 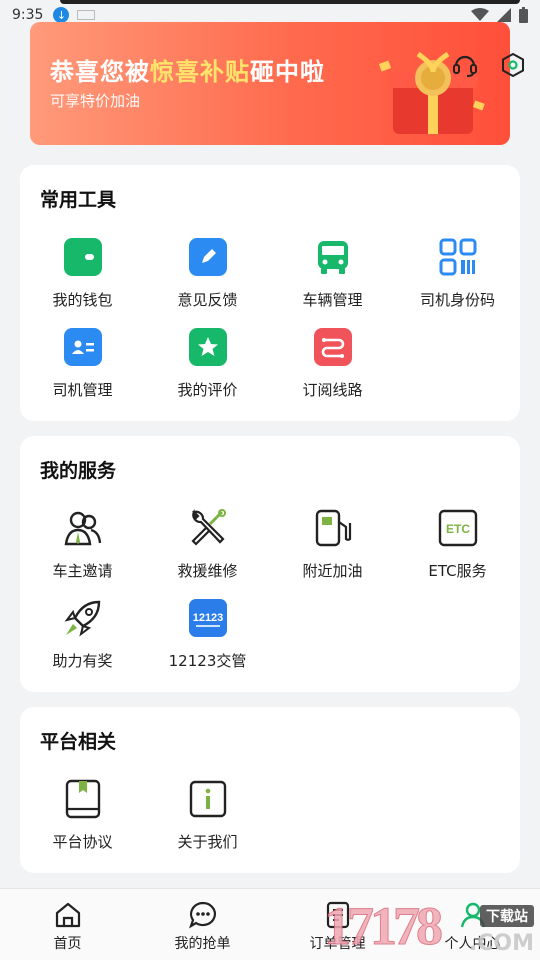 I want to click on 12123-app-icon: 12123, so click(x=208, y=618).